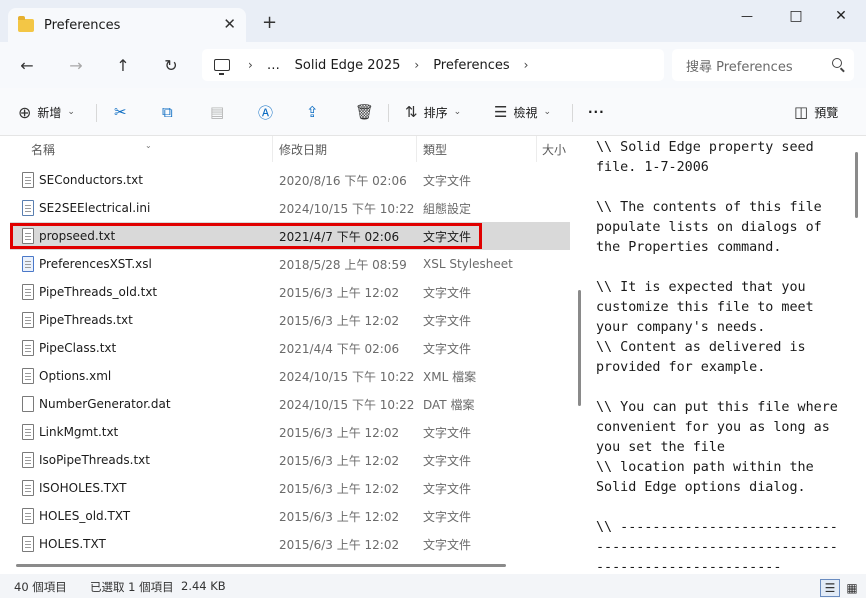 This screenshot has width=866, height=598. What do you see at coordinates (435, 112) in the screenshot?
I see `sort-label: 排序` at bounding box center [435, 112].